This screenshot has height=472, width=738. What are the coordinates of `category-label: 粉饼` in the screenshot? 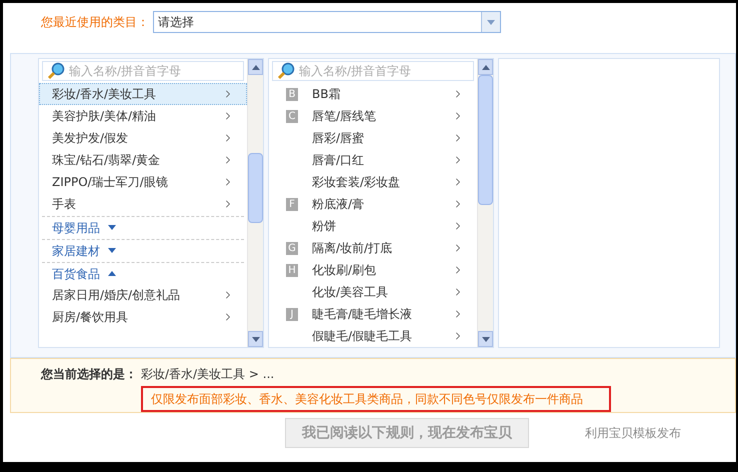 It's located at (324, 226).